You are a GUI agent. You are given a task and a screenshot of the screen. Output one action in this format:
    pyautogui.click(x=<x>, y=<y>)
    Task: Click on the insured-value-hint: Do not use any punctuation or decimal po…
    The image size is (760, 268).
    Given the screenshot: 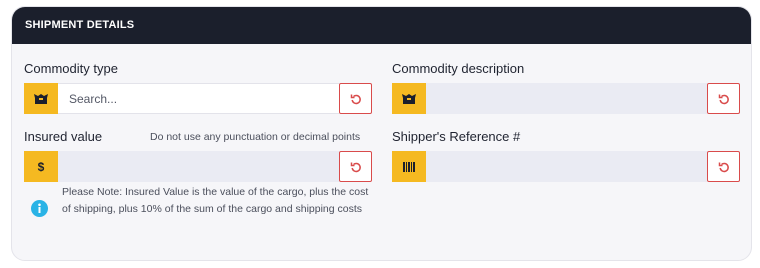 What is the action you would take?
    pyautogui.click(x=255, y=137)
    